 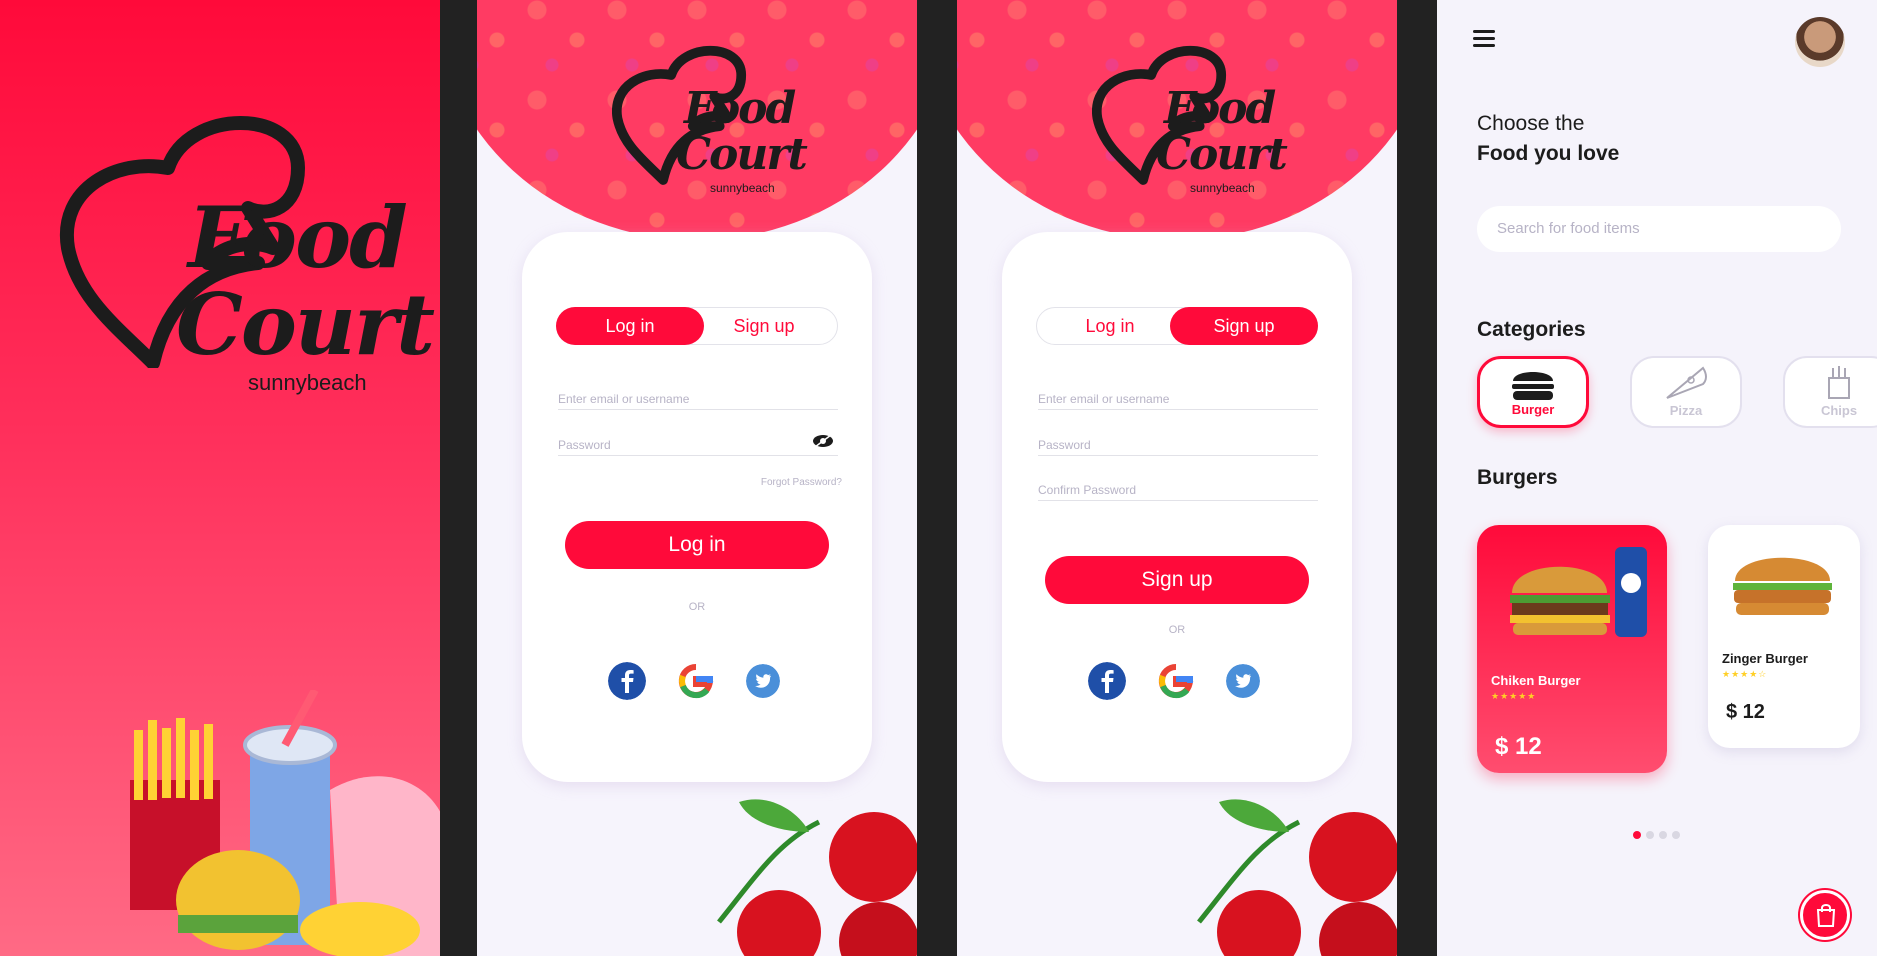 What do you see at coordinates (1686, 382) in the screenshot?
I see `pizza-icon` at bounding box center [1686, 382].